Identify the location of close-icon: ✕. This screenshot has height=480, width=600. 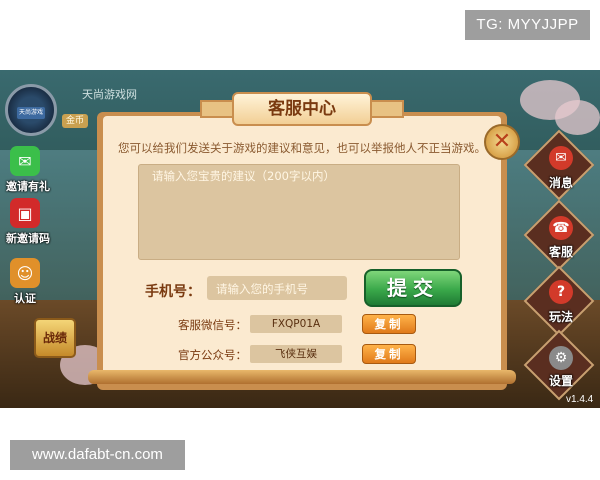
(502, 141).